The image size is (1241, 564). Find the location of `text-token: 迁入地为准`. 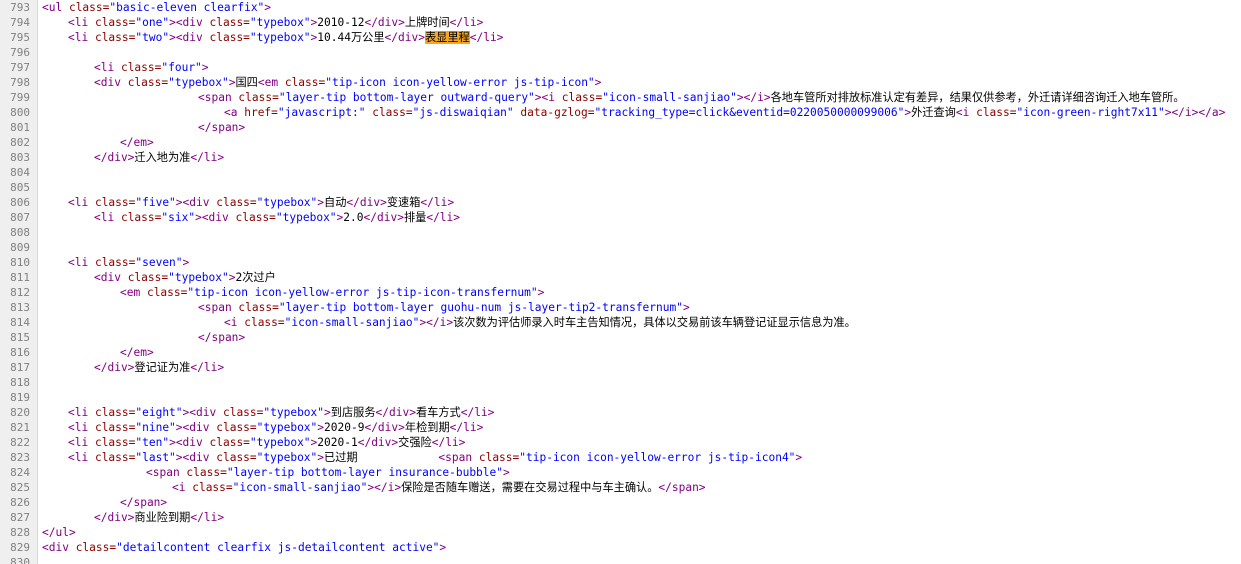

text-token: 迁入地为准 is located at coordinates (162, 157).